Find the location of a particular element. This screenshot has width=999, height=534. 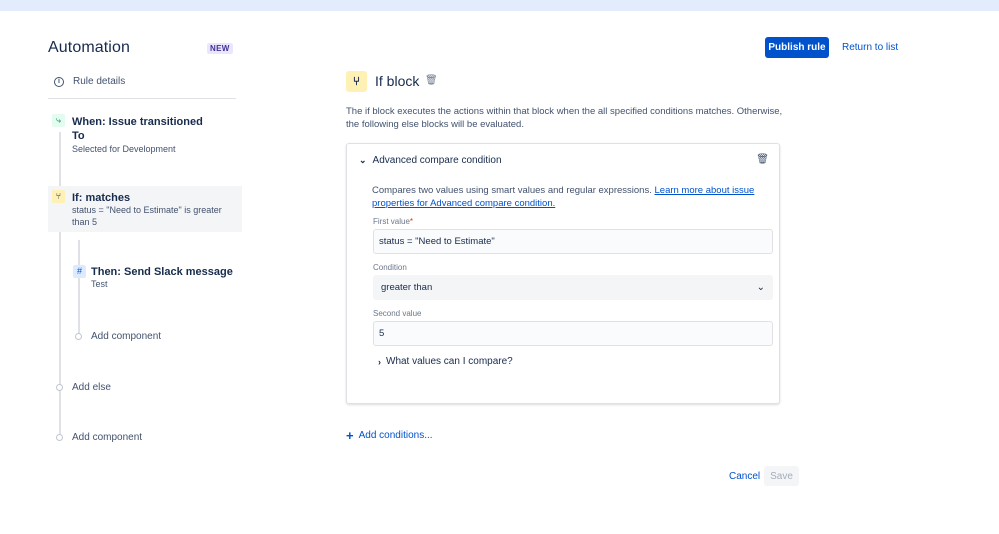

trigger-title: When: Issue transitioned is located at coordinates (137, 122).